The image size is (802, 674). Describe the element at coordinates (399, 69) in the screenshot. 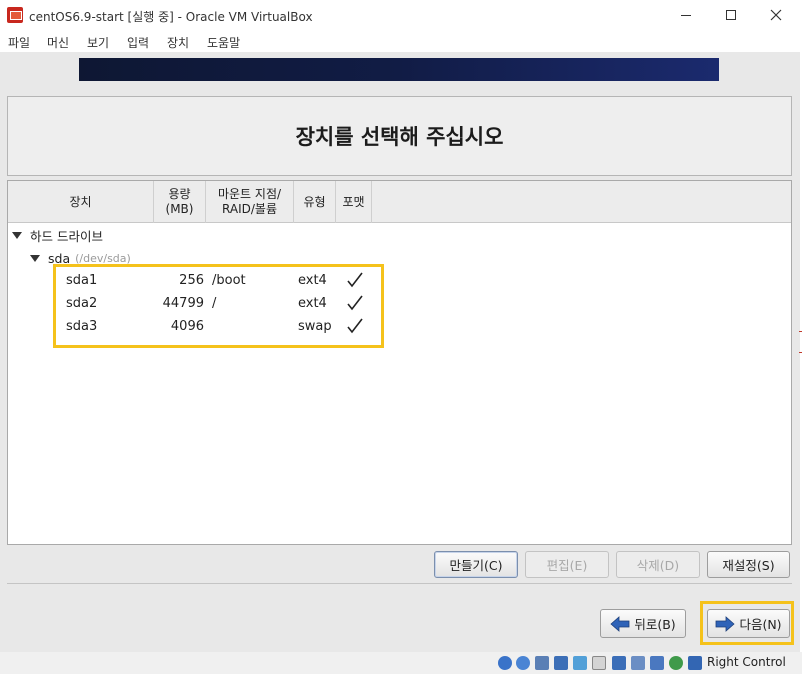

I see `installer-banner` at that location.